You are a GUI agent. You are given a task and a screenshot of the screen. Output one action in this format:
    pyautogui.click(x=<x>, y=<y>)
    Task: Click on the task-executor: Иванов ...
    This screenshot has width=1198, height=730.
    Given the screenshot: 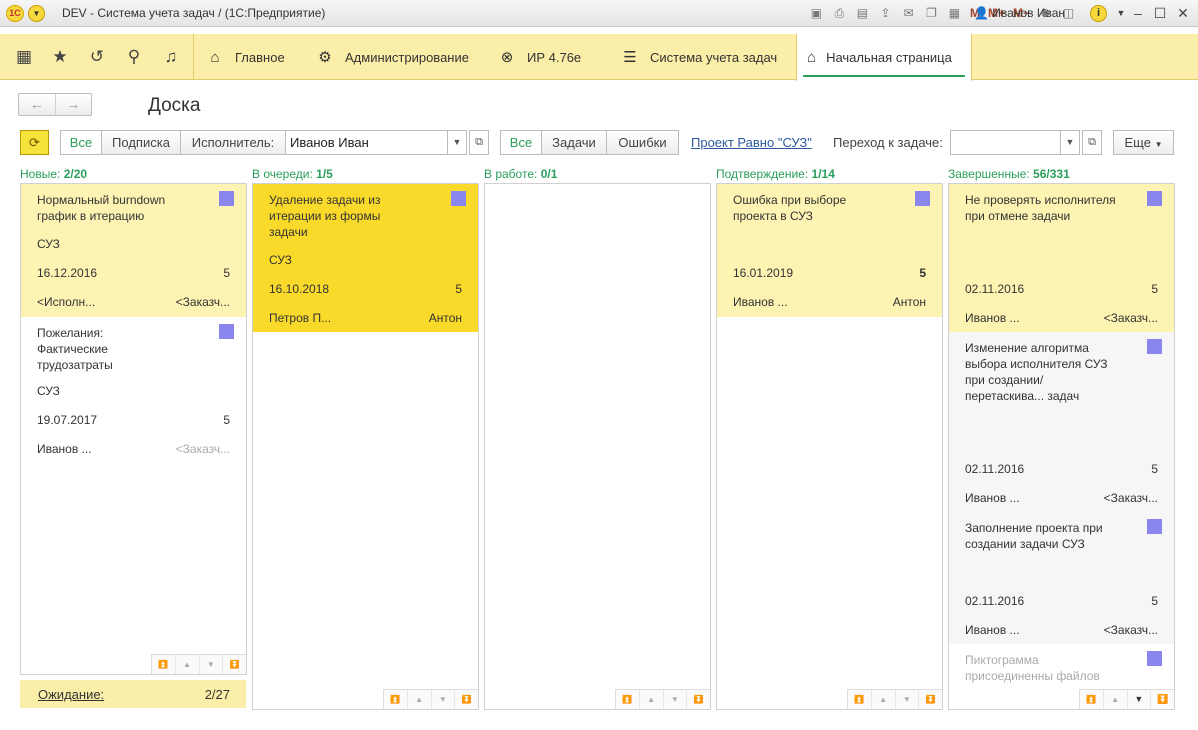 What is the action you would take?
    pyautogui.click(x=64, y=449)
    